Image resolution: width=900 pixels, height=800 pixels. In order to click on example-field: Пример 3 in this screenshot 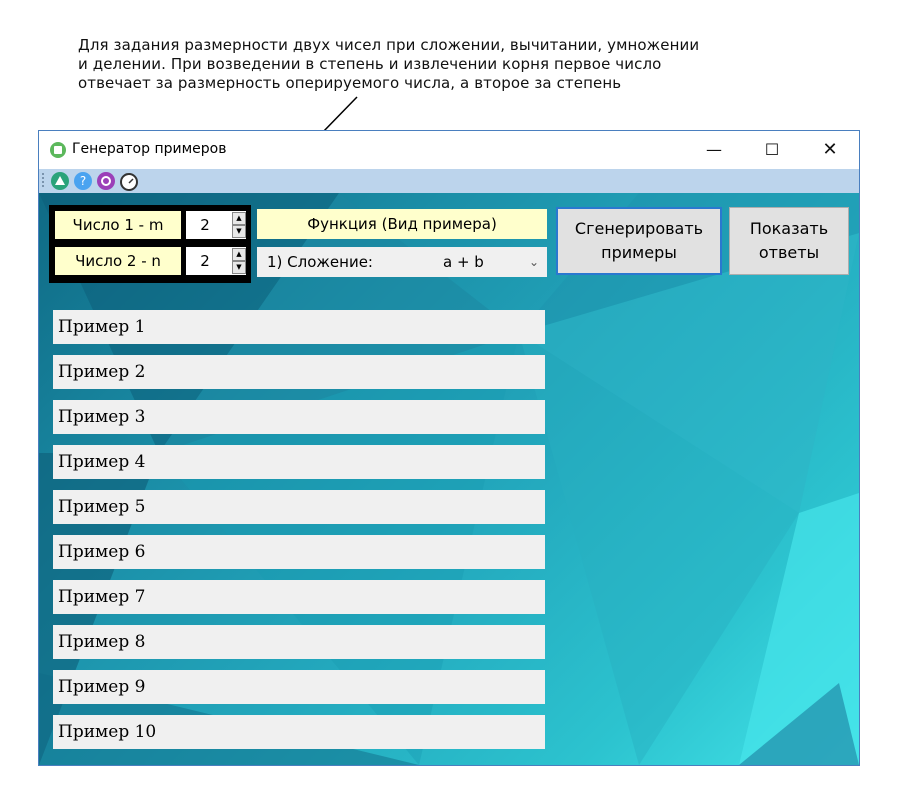, I will do `click(299, 417)`.